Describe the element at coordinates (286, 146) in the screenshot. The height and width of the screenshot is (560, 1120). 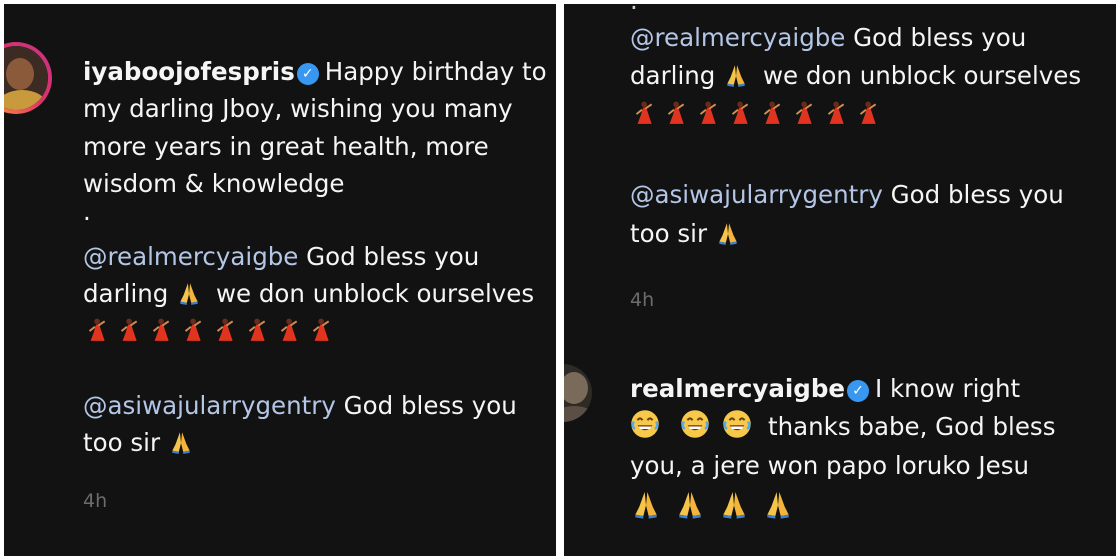
I see `caption-line-3: more years in great health, more` at that location.